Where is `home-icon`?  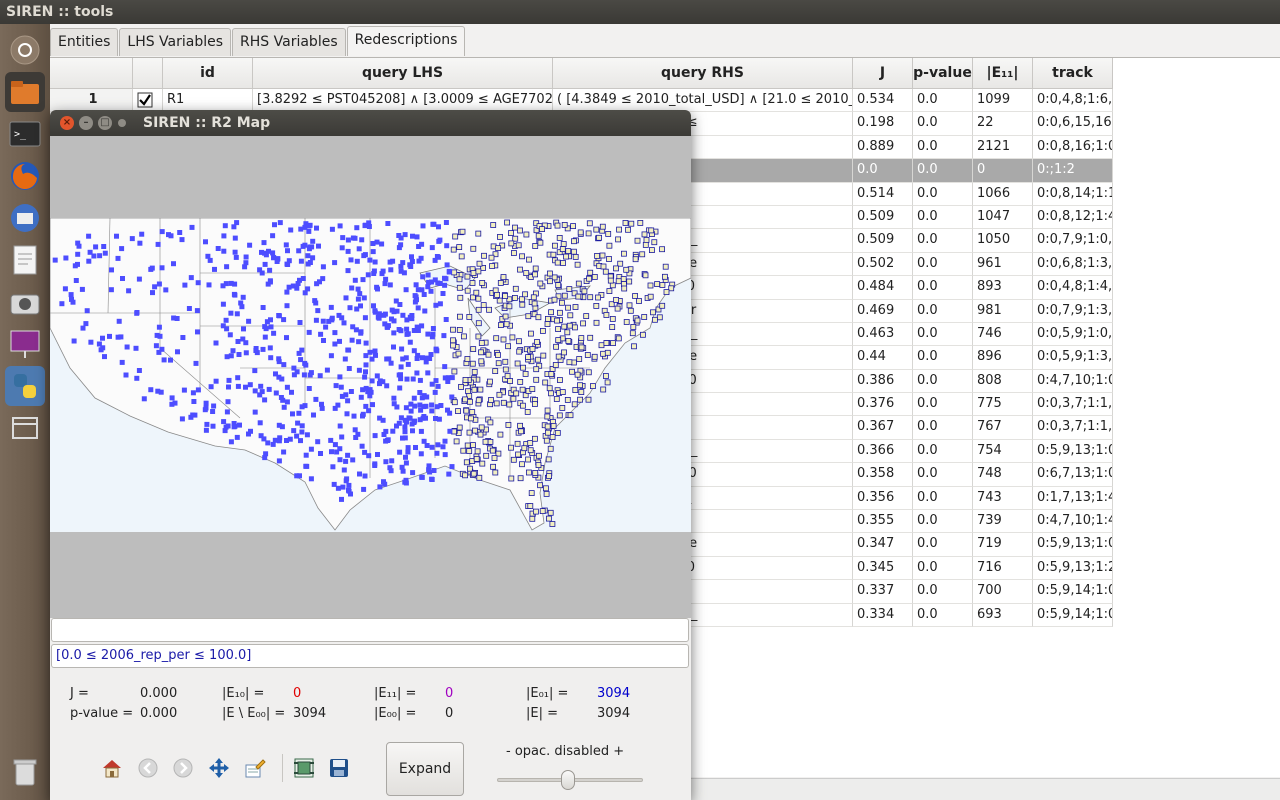
home-icon is located at coordinates (112, 768).